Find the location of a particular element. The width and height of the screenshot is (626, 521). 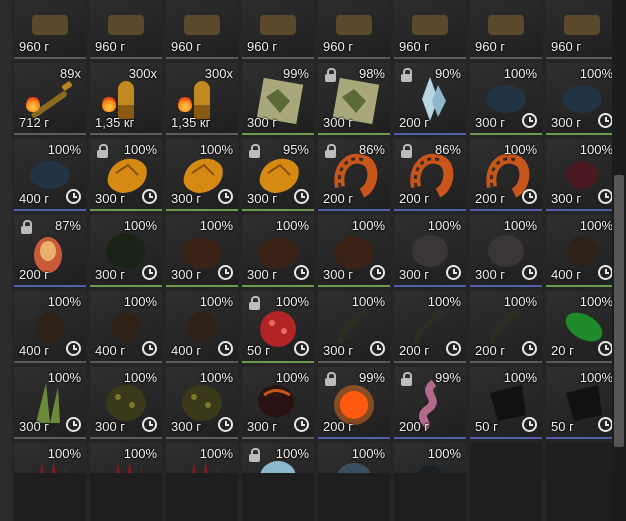

inventory-slot: 99% 300 г is located at coordinates (278, 99).